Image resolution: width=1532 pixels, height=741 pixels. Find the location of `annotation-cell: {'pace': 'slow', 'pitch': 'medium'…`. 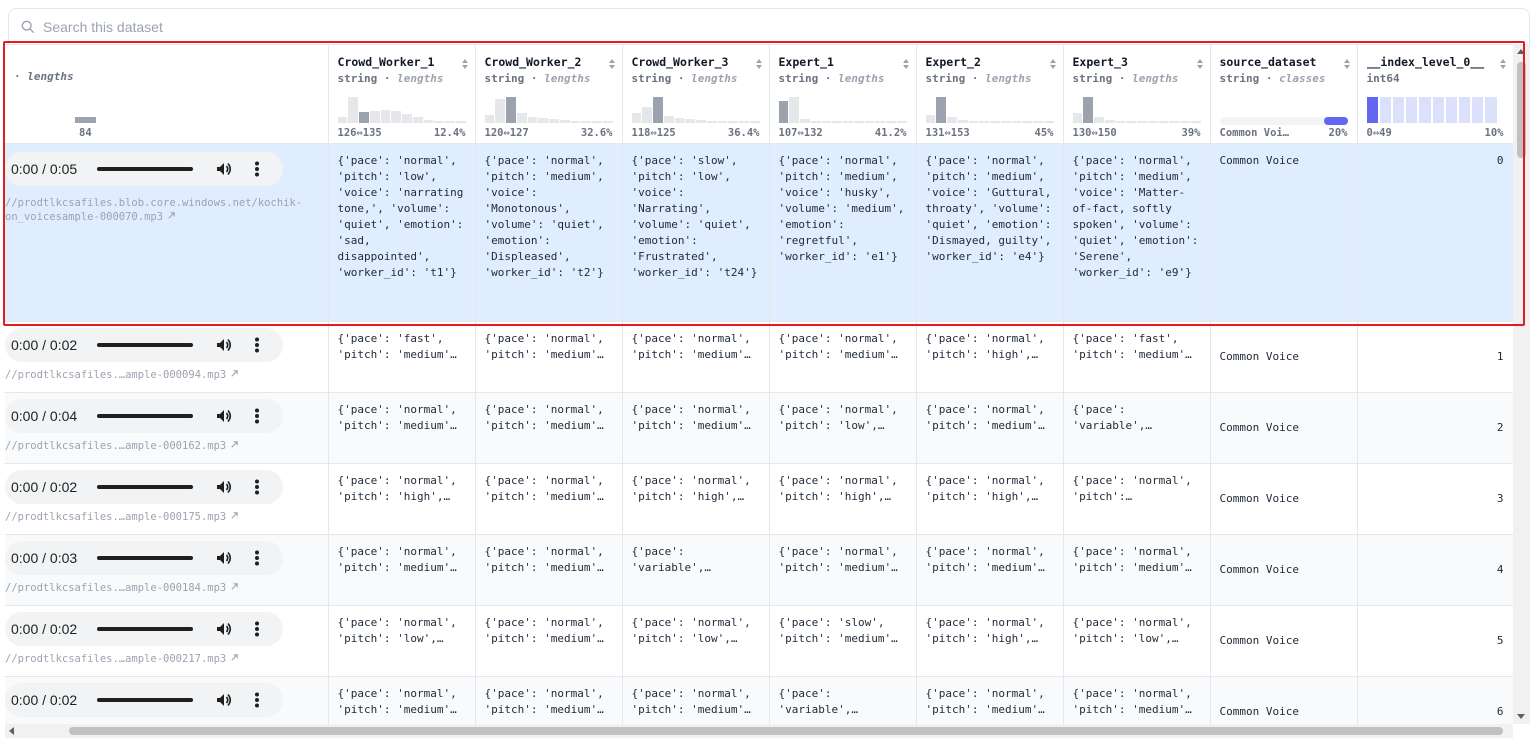

annotation-cell: {'pace': 'slow', 'pitch': 'medium'… is located at coordinates (843, 641).